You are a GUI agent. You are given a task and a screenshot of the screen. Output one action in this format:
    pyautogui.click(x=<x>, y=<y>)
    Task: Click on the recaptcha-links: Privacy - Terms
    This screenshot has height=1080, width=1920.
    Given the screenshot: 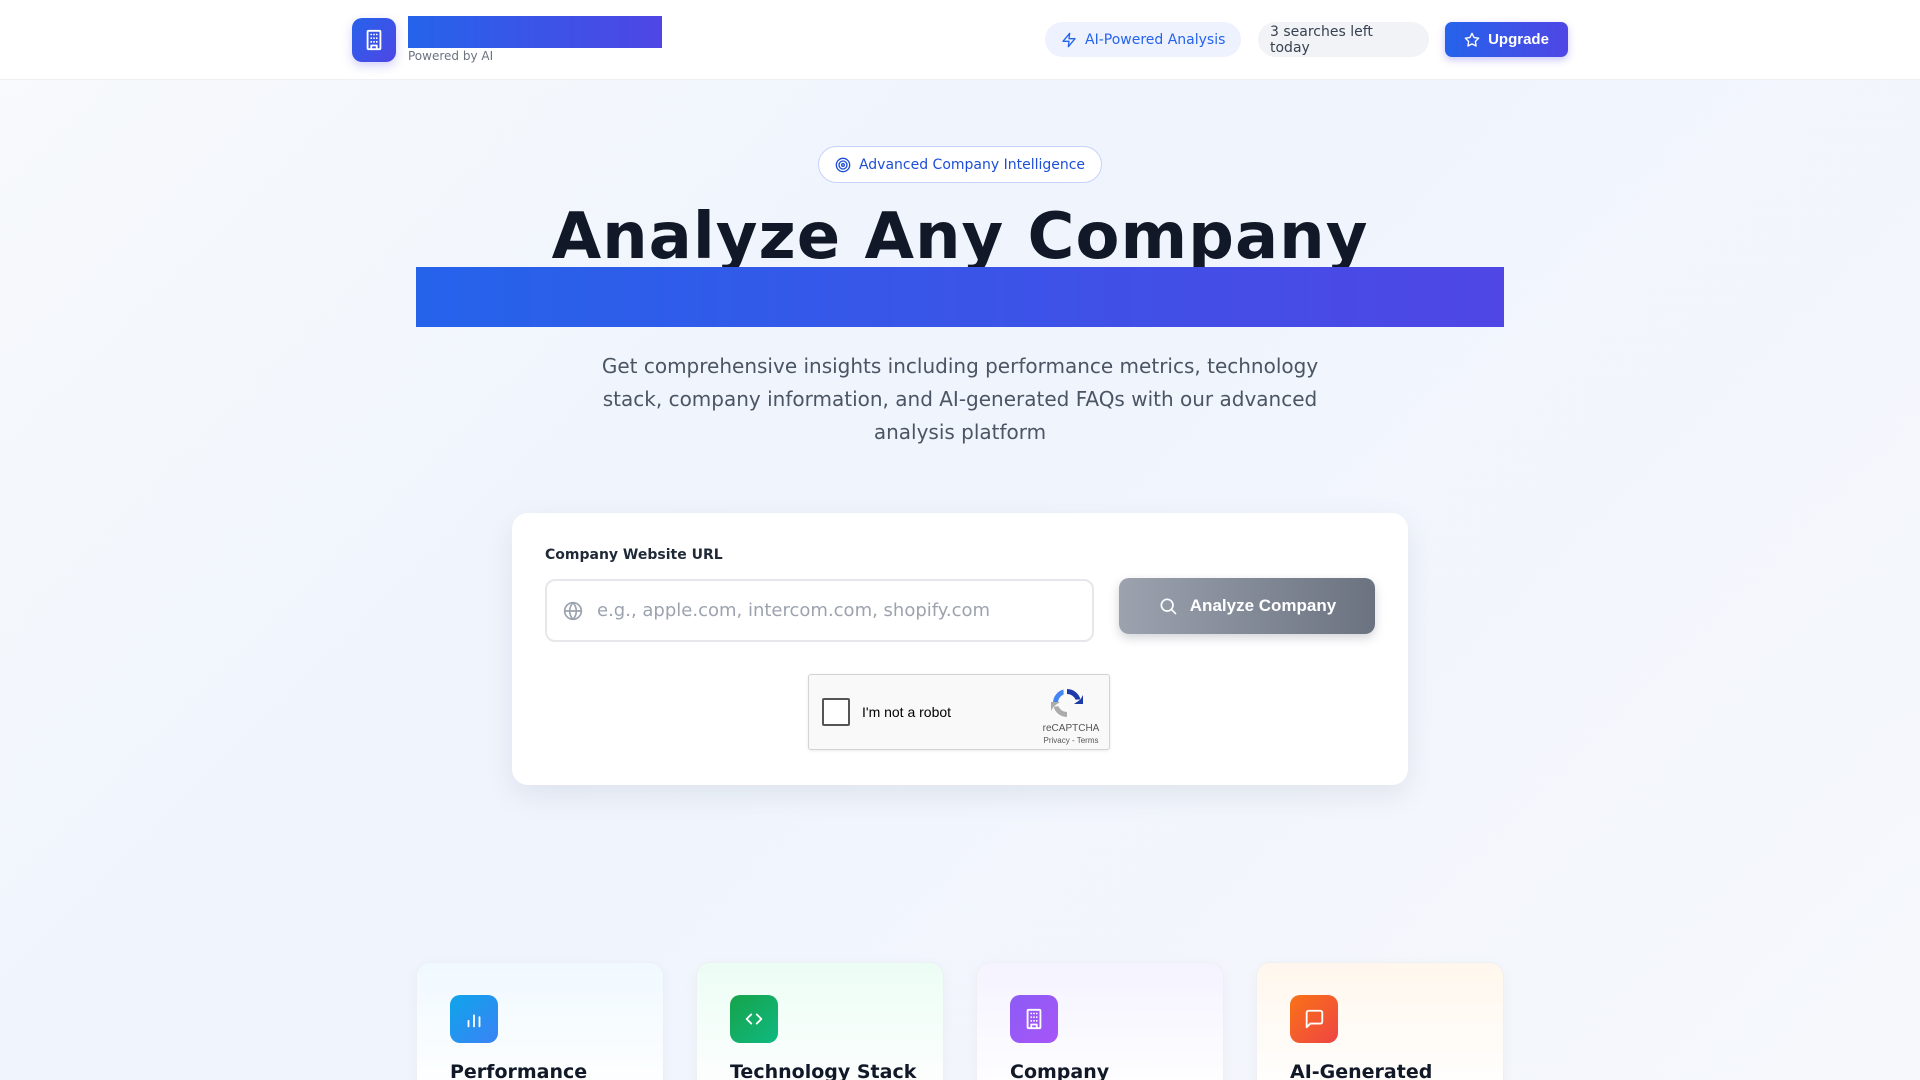 What is the action you would take?
    pyautogui.click(x=1071, y=740)
    